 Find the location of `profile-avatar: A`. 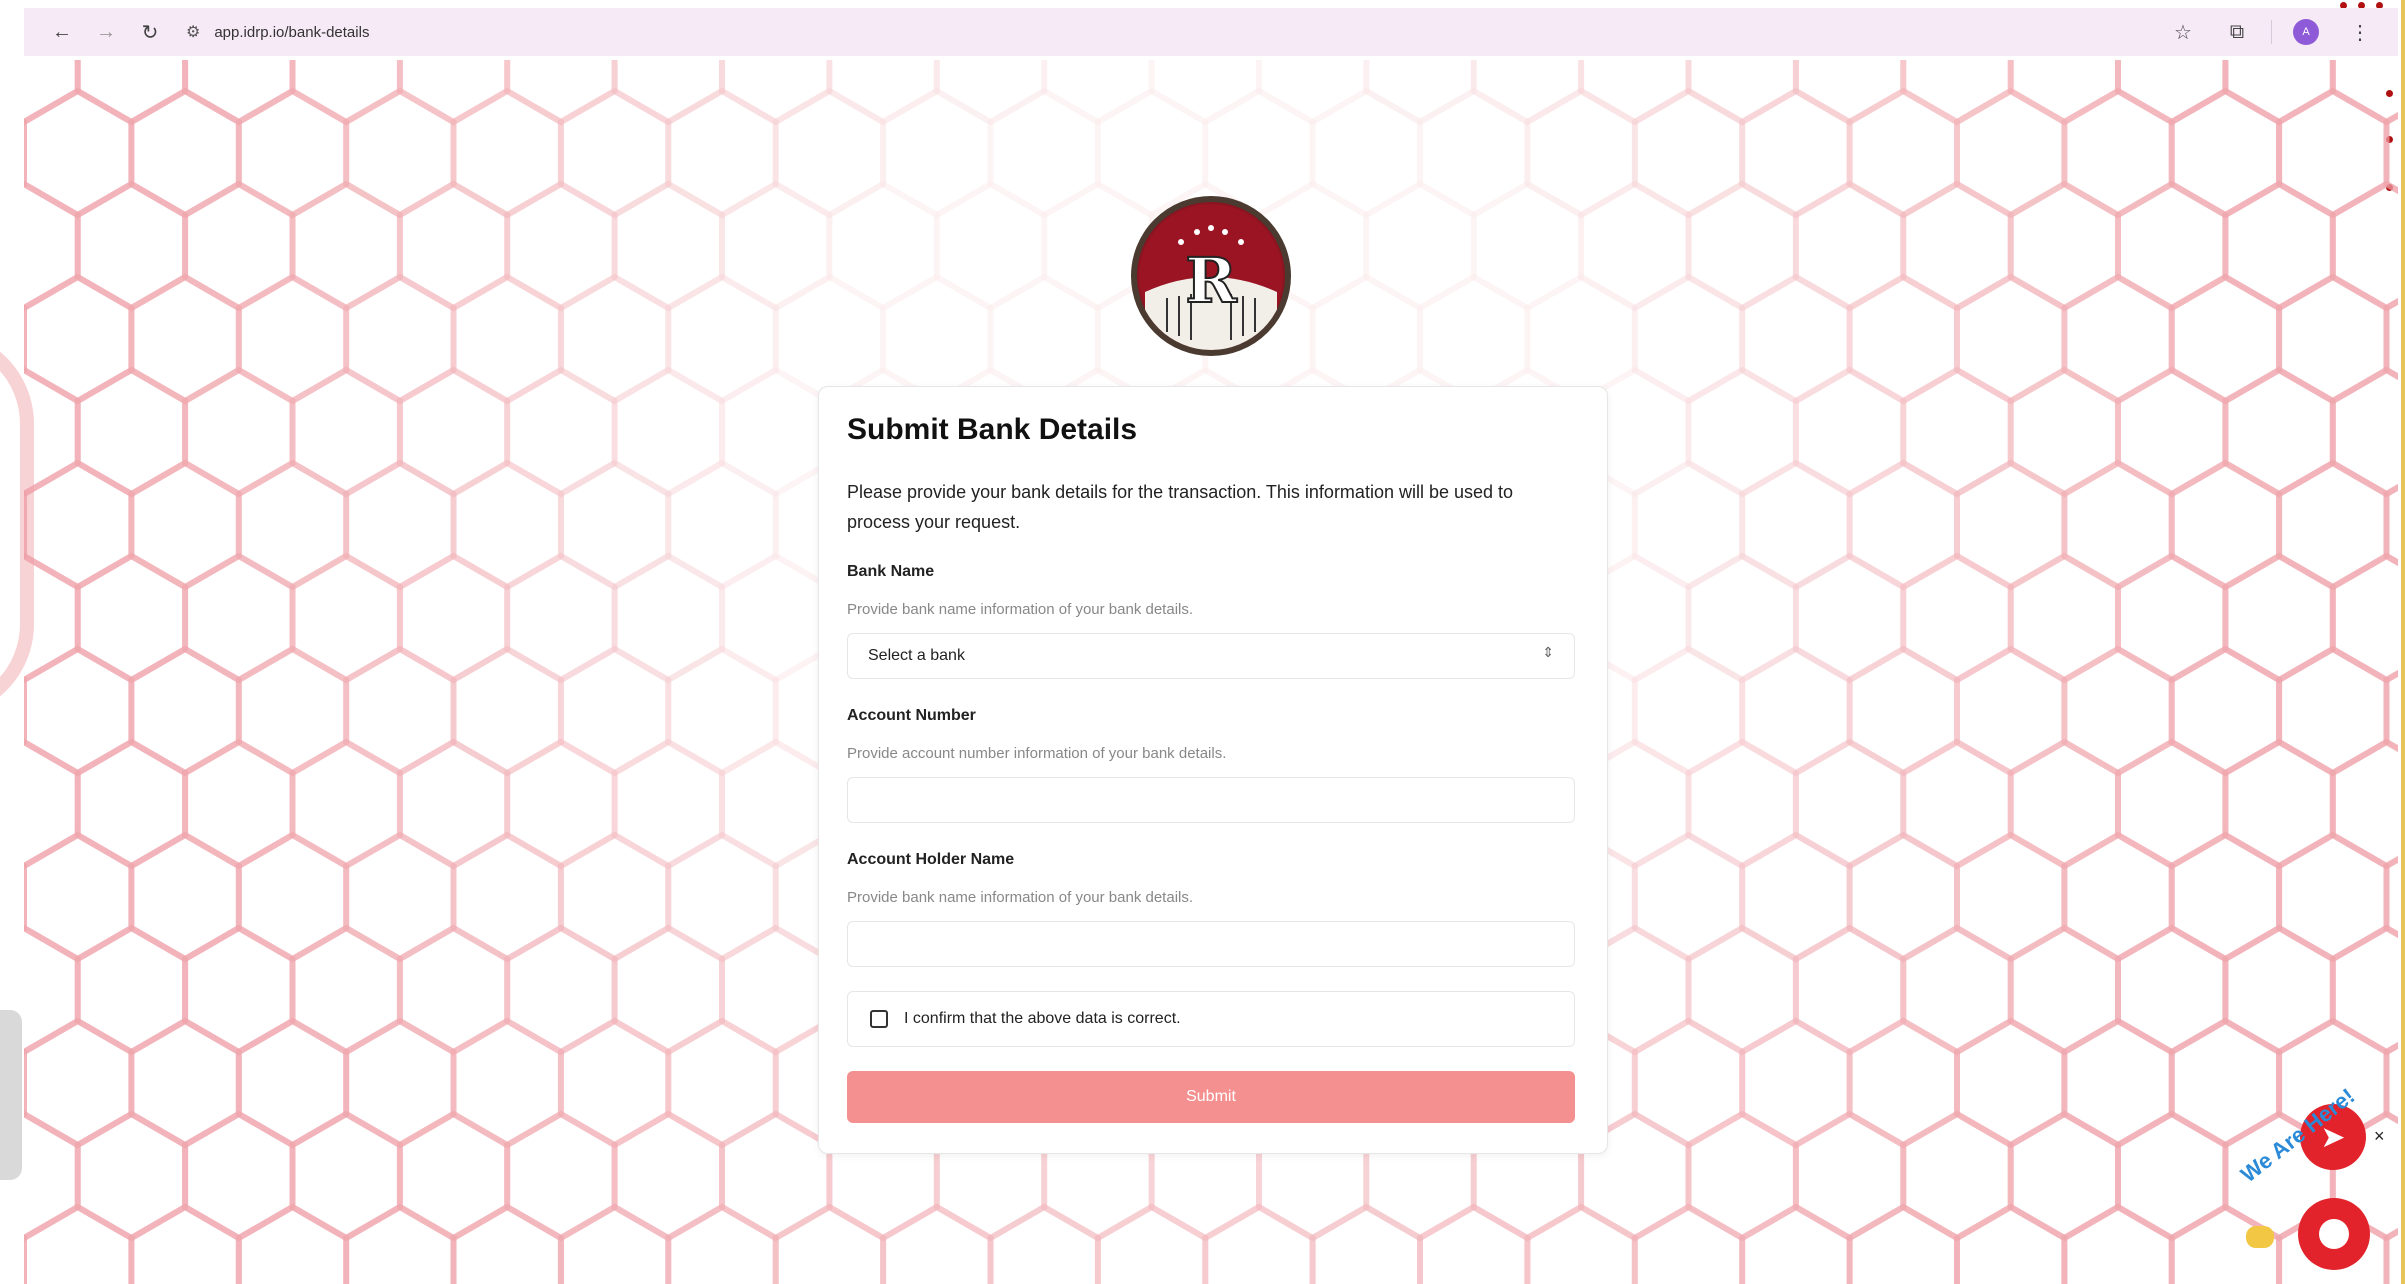

profile-avatar: A is located at coordinates (2306, 32).